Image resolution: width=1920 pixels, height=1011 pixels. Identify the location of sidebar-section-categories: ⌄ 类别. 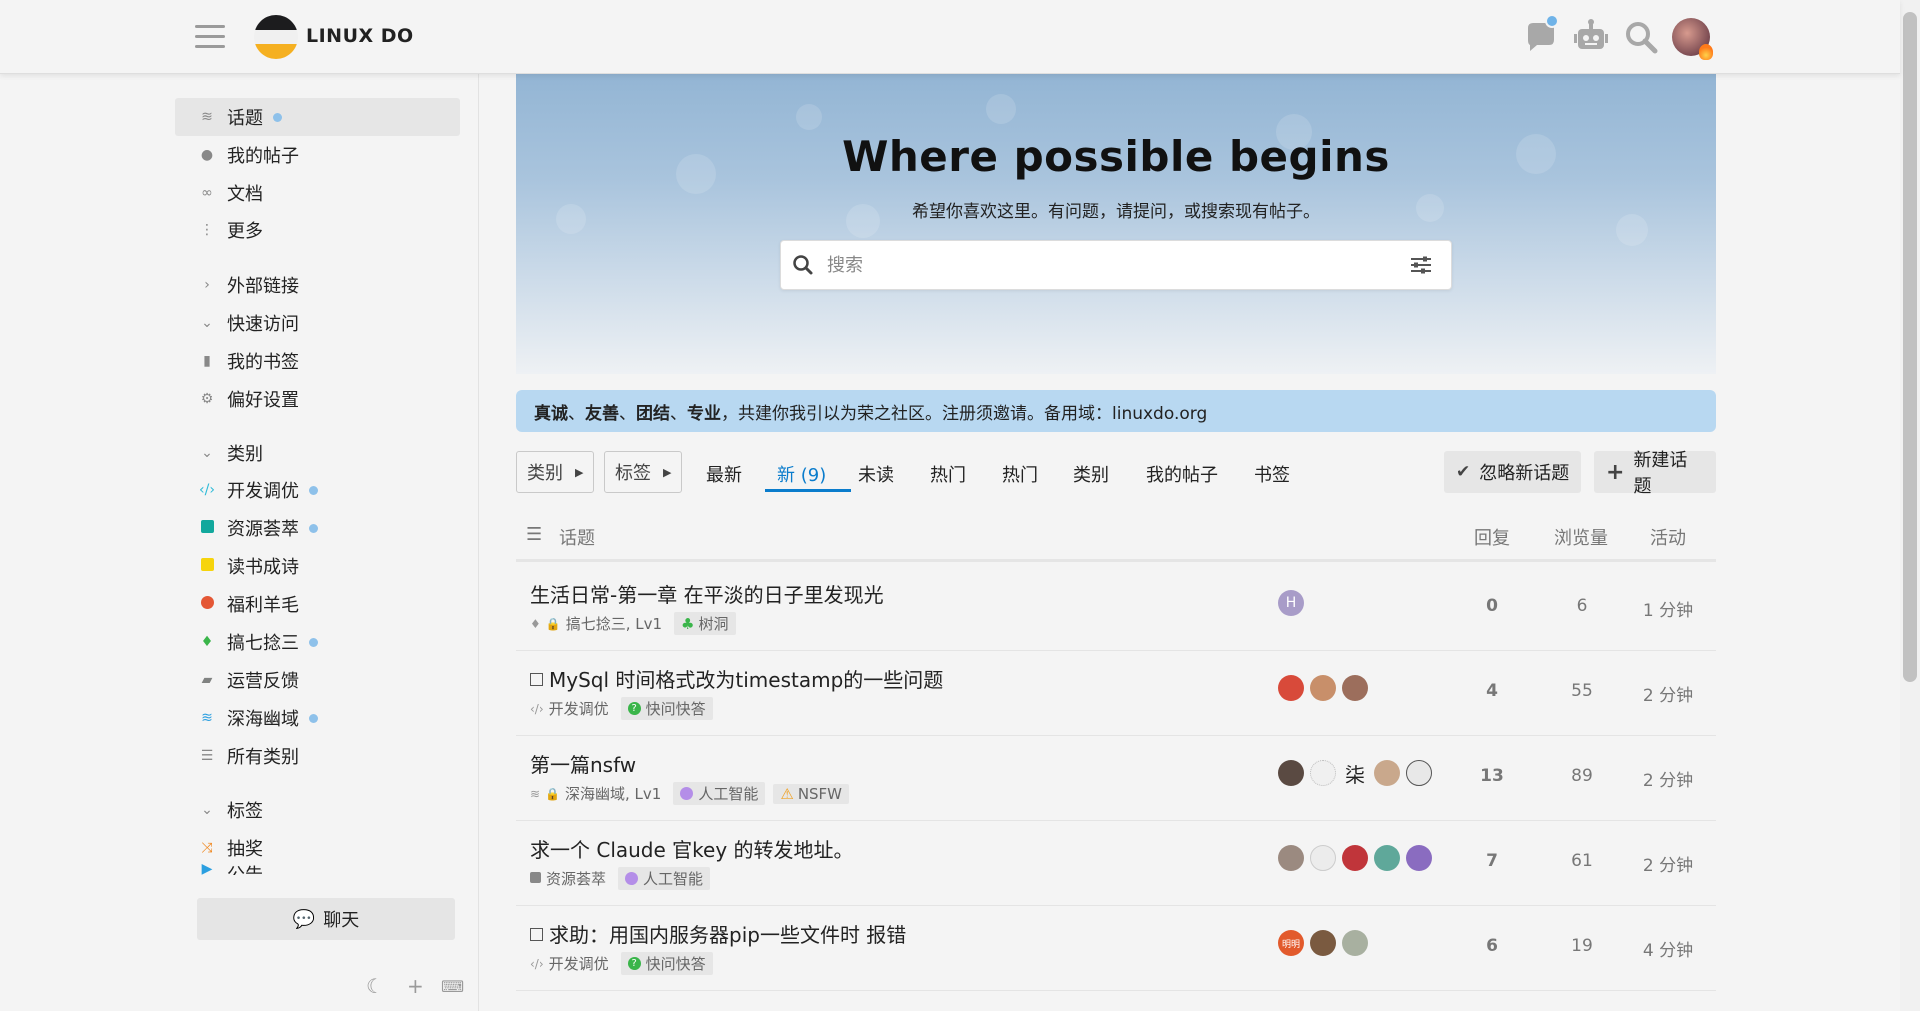
(317, 453).